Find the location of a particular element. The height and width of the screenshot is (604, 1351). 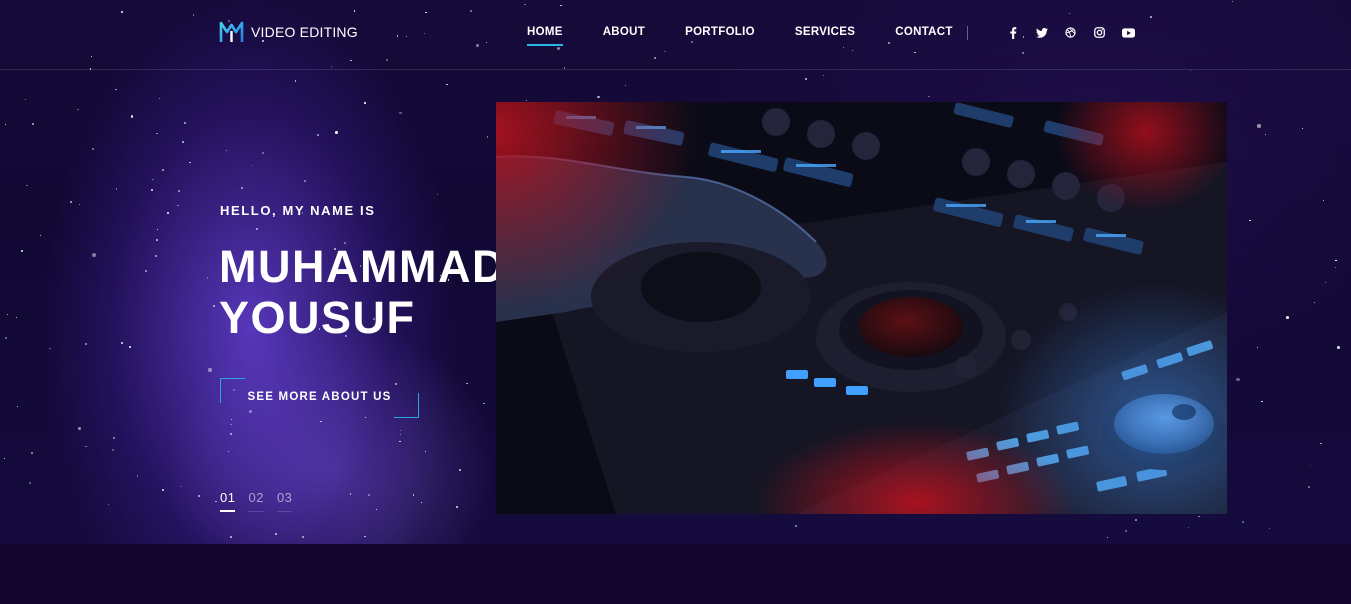

youtube-icon is located at coordinates (1128, 32).